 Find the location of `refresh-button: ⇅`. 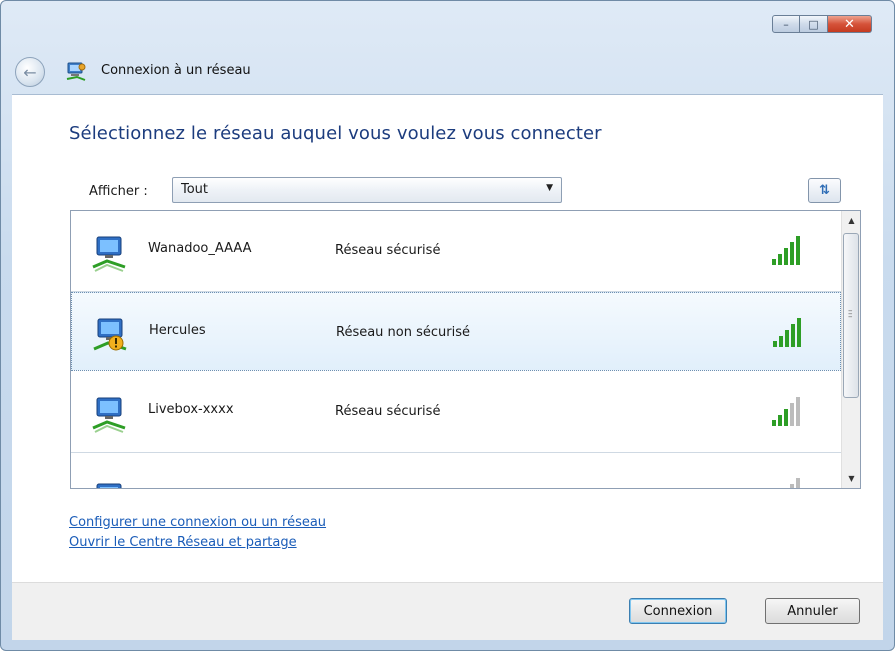

refresh-button: ⇅ is located at coordinates (824, 190).